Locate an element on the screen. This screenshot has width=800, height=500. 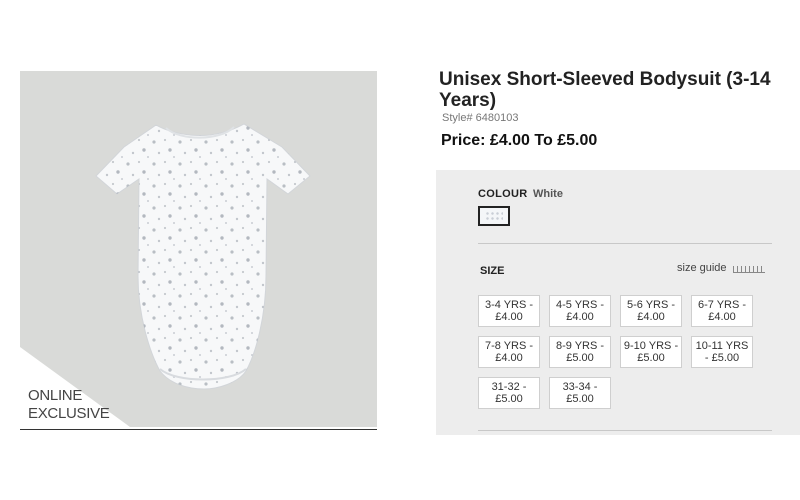
size-option-range: 31-32 - is located at coordinates (509, 387).